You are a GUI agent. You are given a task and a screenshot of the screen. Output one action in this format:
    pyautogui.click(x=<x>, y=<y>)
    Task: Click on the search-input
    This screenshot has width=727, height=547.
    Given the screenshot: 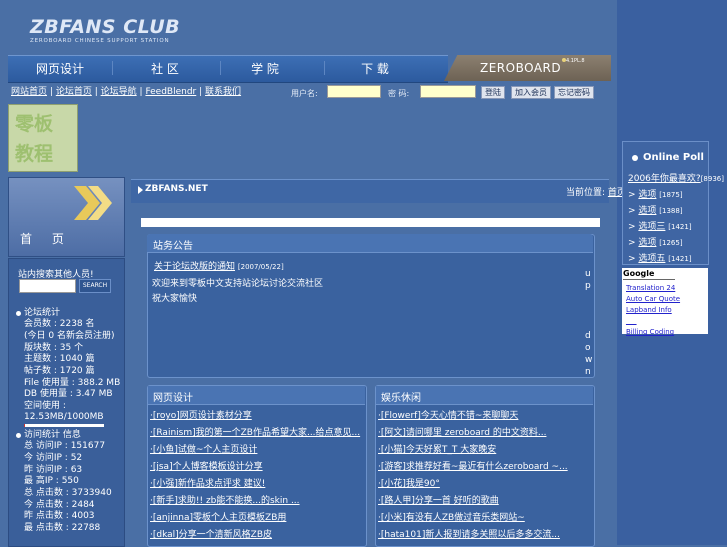 What is the action you would take?
    pyautogui.click(x=47, y=286)
    